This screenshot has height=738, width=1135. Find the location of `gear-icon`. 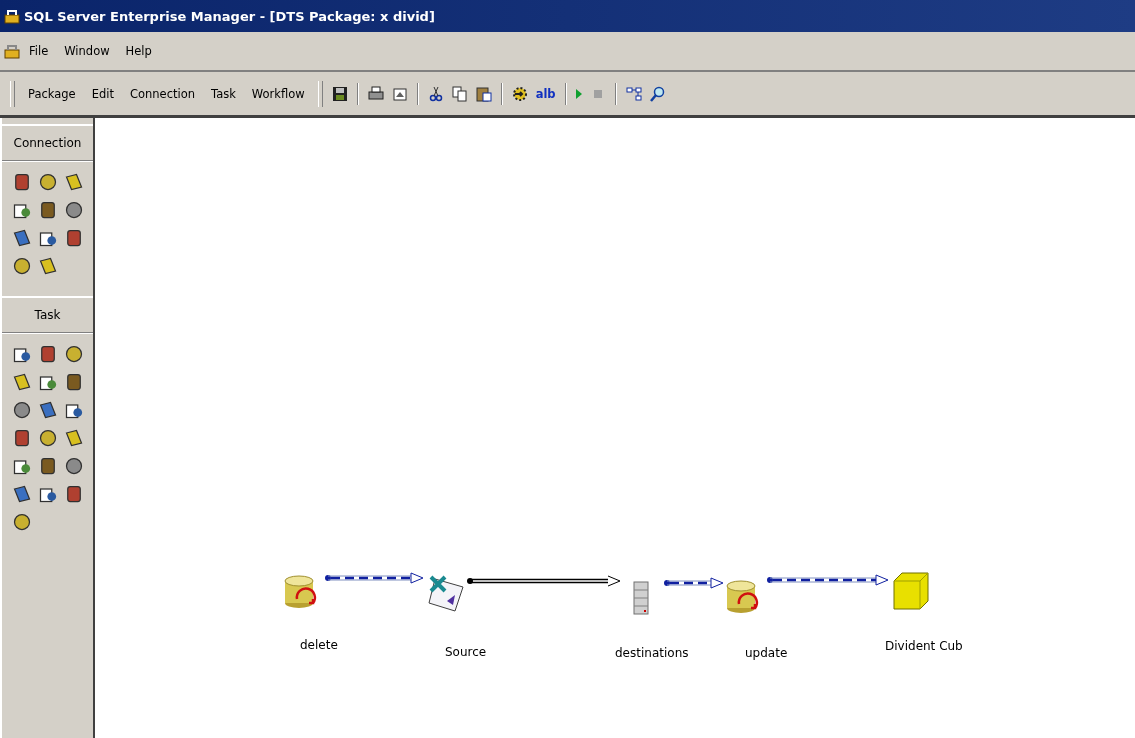

gear-icon is located at coordinates (519, 93).